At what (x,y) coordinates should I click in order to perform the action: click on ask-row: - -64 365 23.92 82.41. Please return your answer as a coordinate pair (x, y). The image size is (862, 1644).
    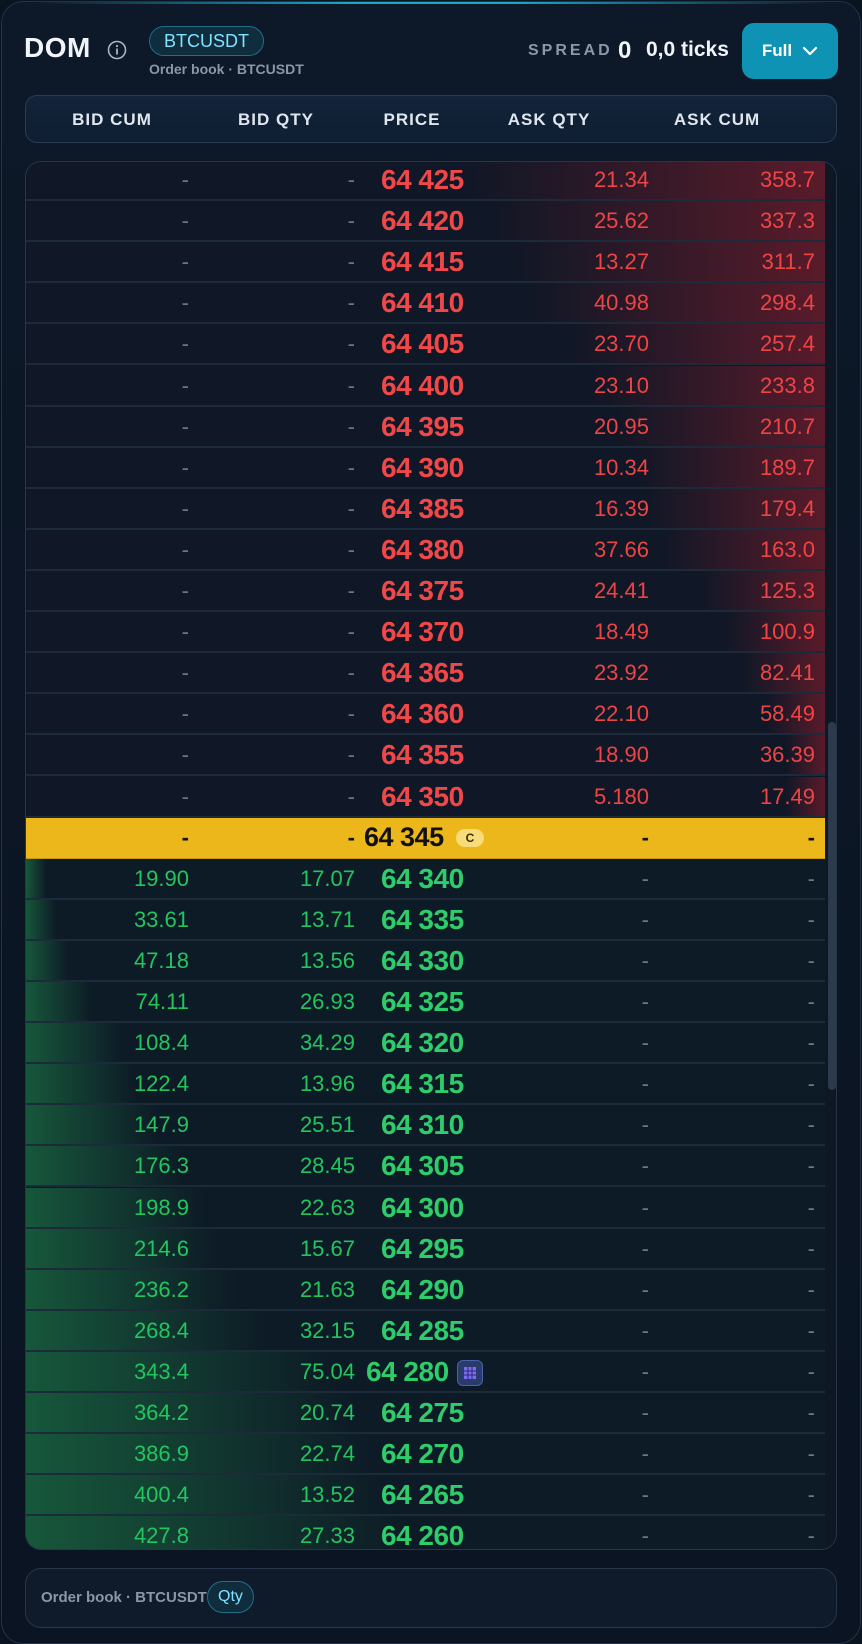
    Looking at the image, I should click on (425, 674).